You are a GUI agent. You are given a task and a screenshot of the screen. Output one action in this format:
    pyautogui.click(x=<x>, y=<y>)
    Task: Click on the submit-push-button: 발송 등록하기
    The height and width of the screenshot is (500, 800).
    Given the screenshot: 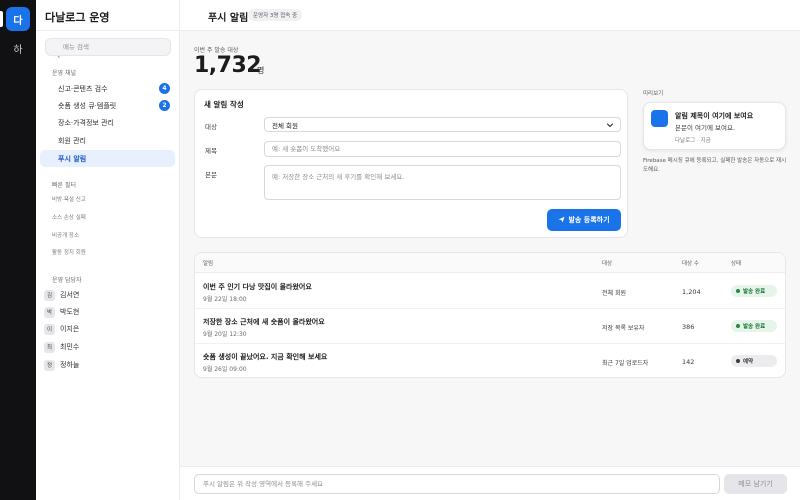 What is the action you would take?
    pyautogui.click(x=584, y=220)
    